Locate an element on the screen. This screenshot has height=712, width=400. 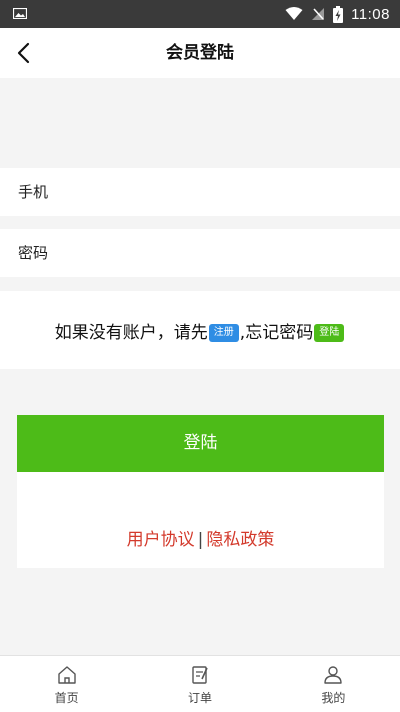
tab-home-label: 首页 is located at coordinates (66, 698).